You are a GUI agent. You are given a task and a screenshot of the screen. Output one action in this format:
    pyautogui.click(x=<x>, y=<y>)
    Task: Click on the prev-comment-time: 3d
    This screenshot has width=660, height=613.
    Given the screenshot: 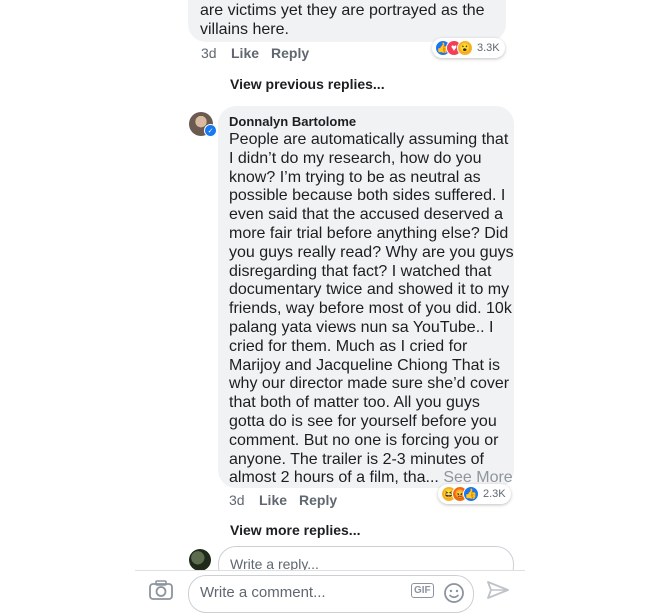 What is the action you would take?
    pyautogui.click(x=209, y=53)
    